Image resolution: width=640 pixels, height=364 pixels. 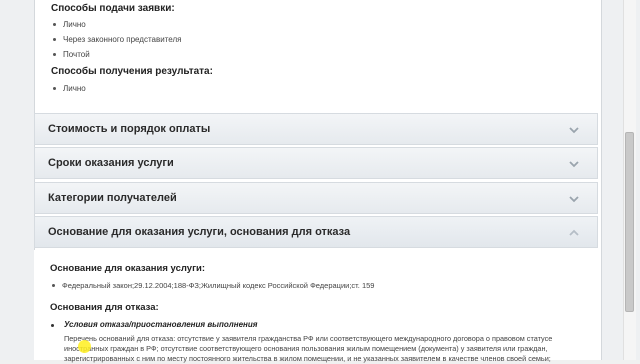 I want to click on list-item: Почтой, so click(x=116, y=54).